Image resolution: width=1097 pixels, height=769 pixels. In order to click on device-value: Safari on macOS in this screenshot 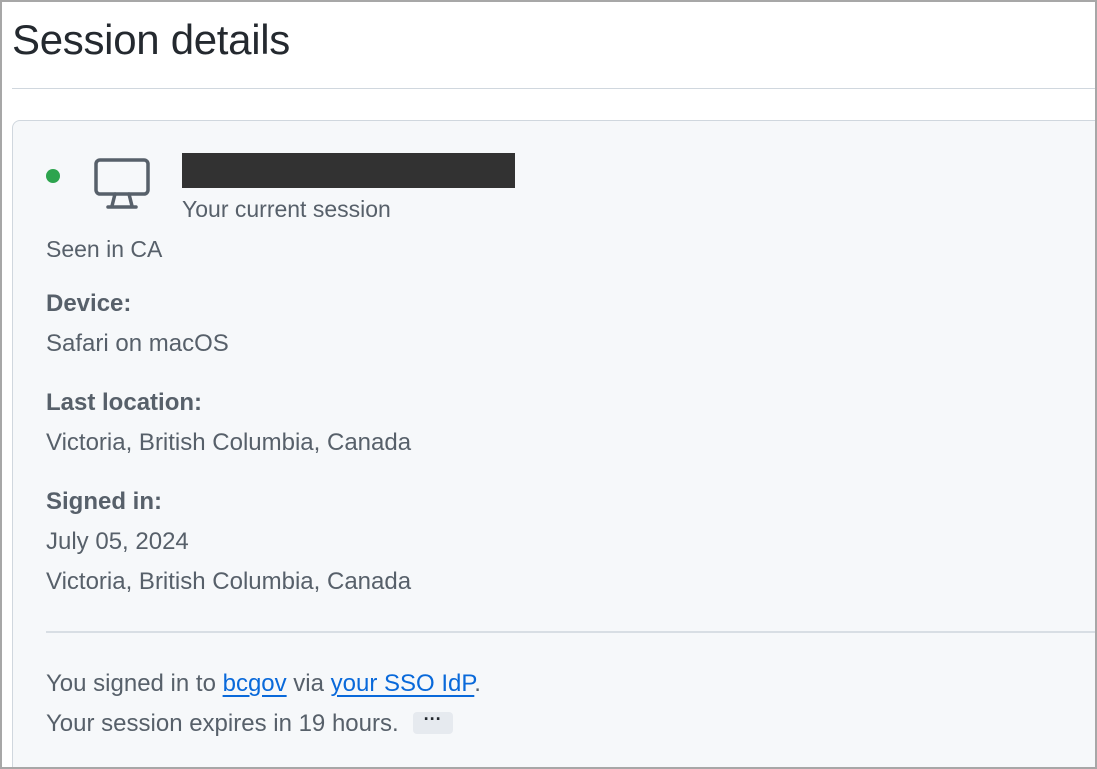, I will do `click(137, 343)`.